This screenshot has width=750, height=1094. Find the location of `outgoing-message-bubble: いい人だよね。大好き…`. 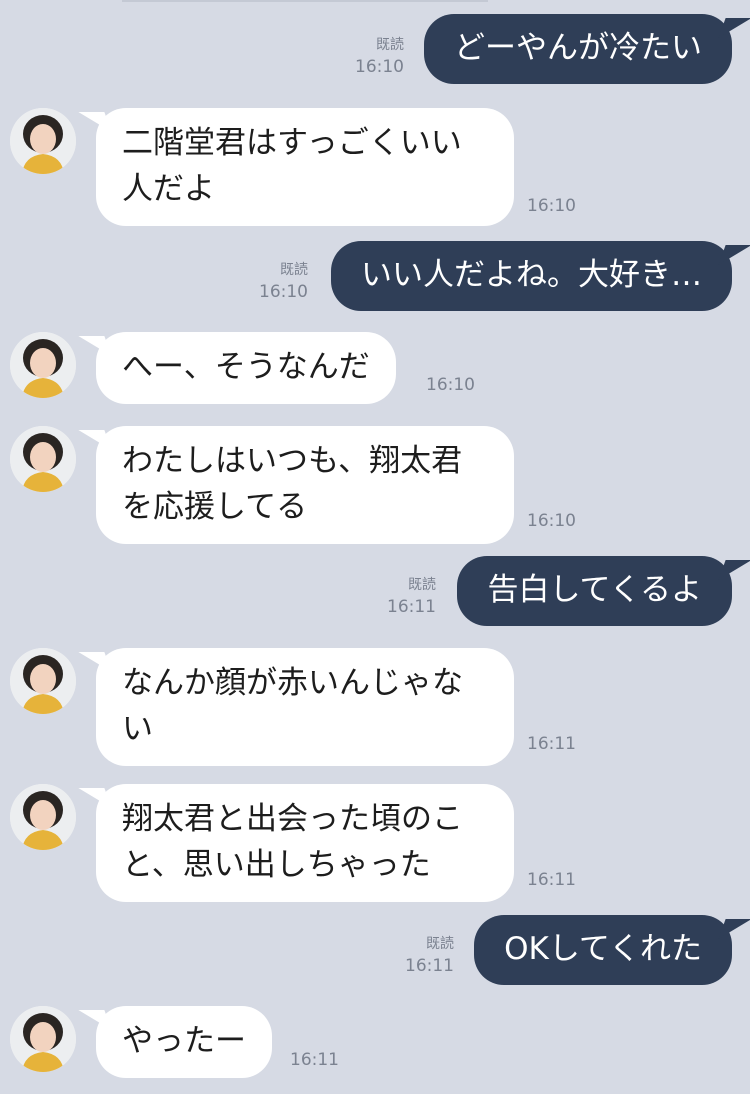

outgoing-message-bubble: いい人だよね。大好き… is located at coordinates (531, 276).